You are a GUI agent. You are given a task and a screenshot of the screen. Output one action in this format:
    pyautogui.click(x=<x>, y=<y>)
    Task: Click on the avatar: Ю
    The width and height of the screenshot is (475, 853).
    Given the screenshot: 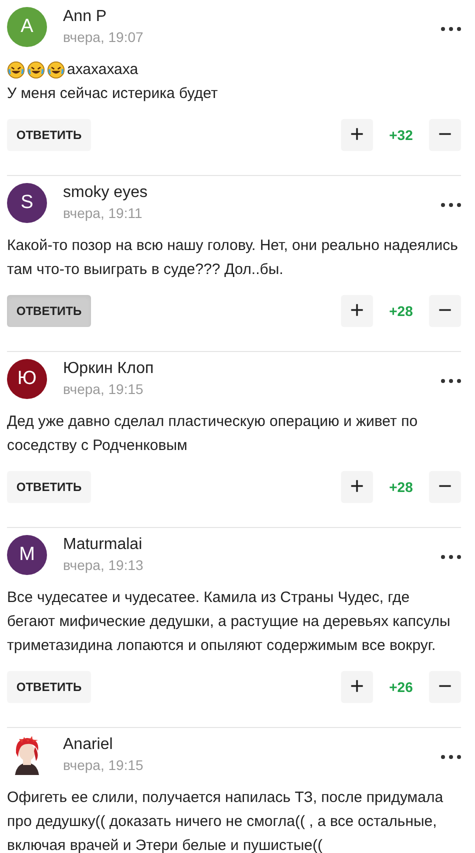 What is the action you would take?
    pyautogui.click(x=27, y=379)
    